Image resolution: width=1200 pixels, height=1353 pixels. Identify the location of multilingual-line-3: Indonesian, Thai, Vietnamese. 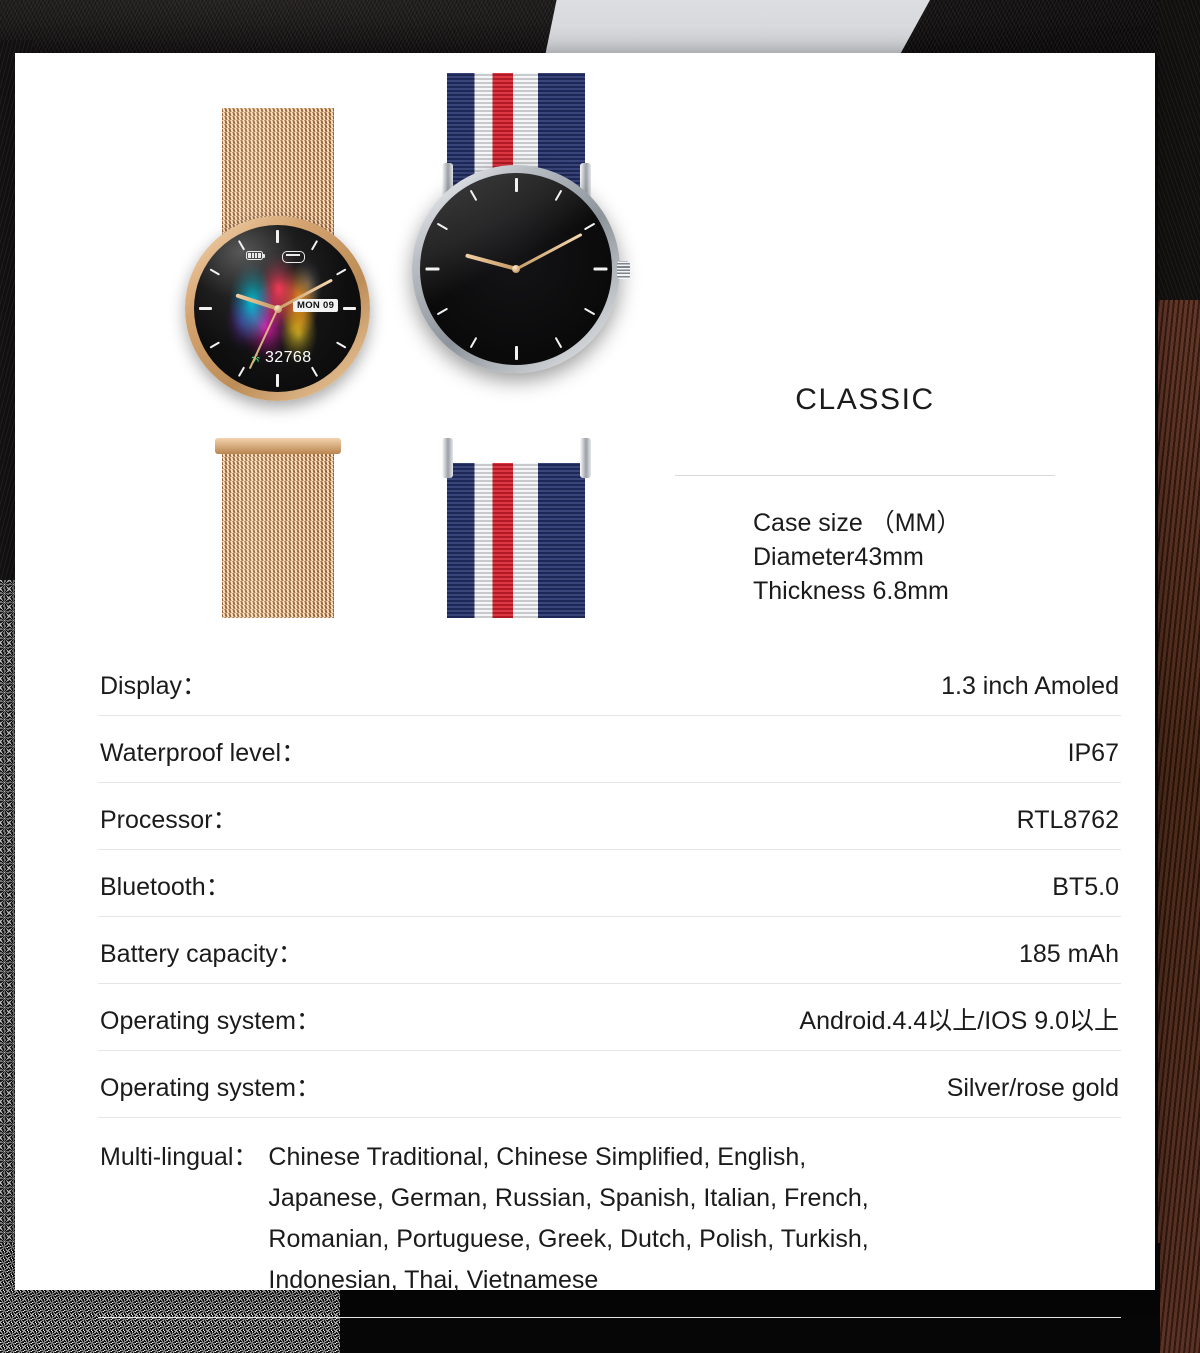
(433, 1280).